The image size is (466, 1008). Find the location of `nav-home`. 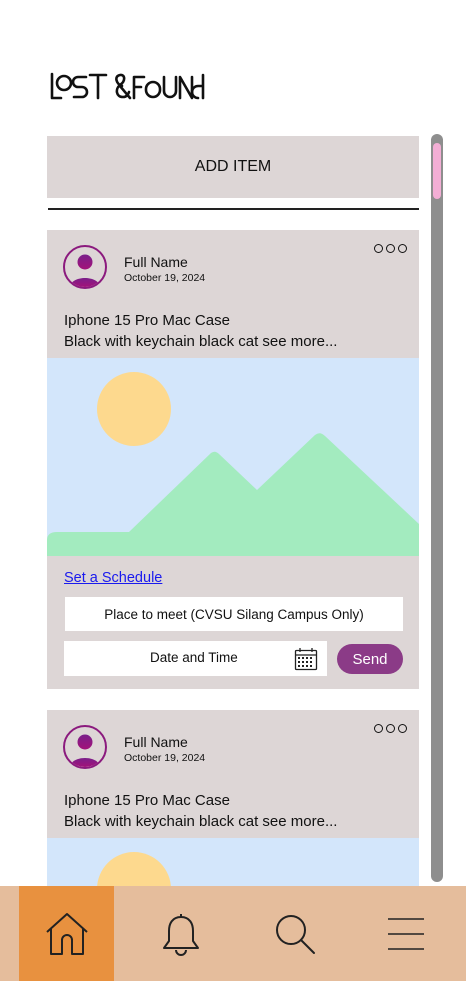

nav-home is located at coordinates (66, 933).